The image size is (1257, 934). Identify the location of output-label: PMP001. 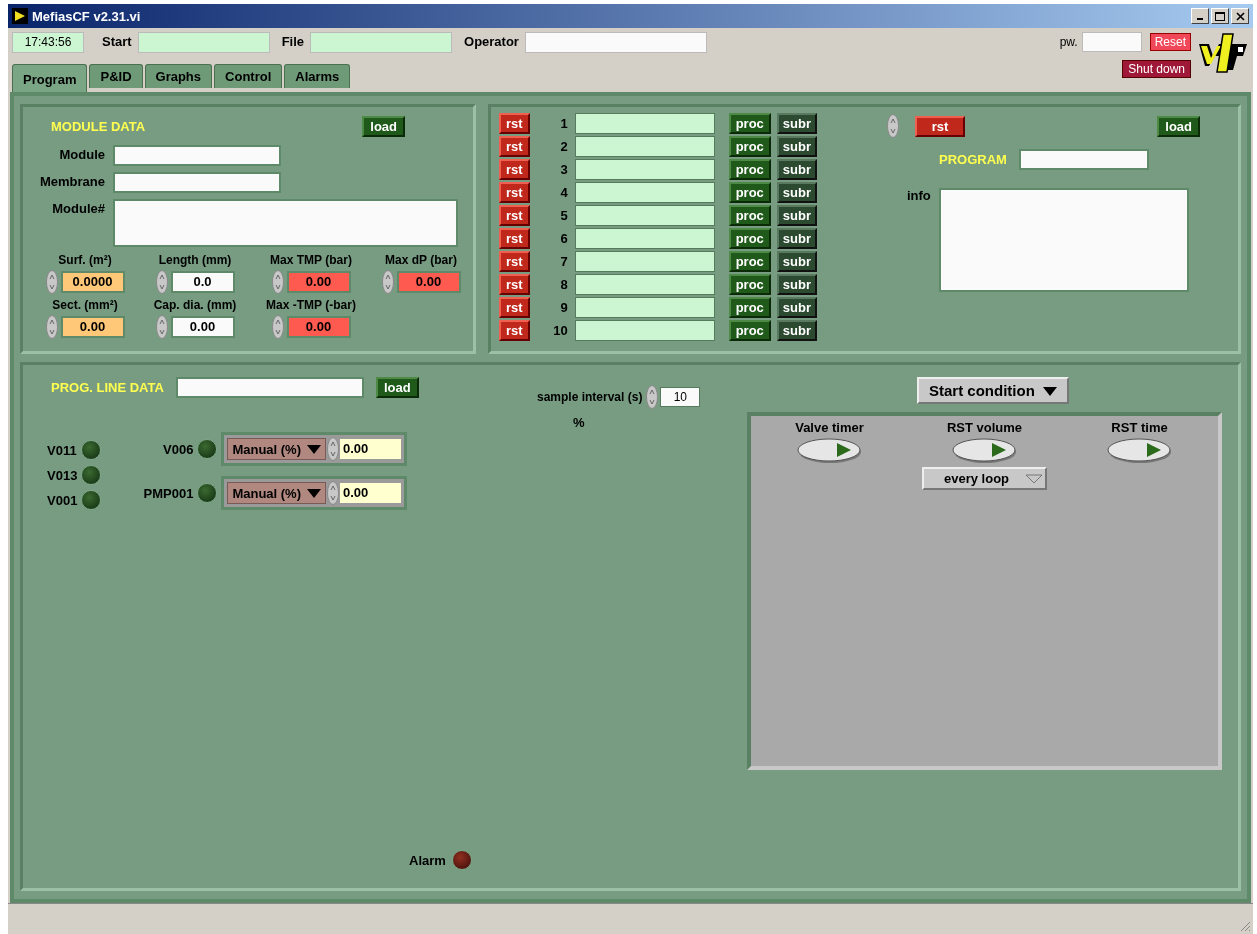
(168, 493).